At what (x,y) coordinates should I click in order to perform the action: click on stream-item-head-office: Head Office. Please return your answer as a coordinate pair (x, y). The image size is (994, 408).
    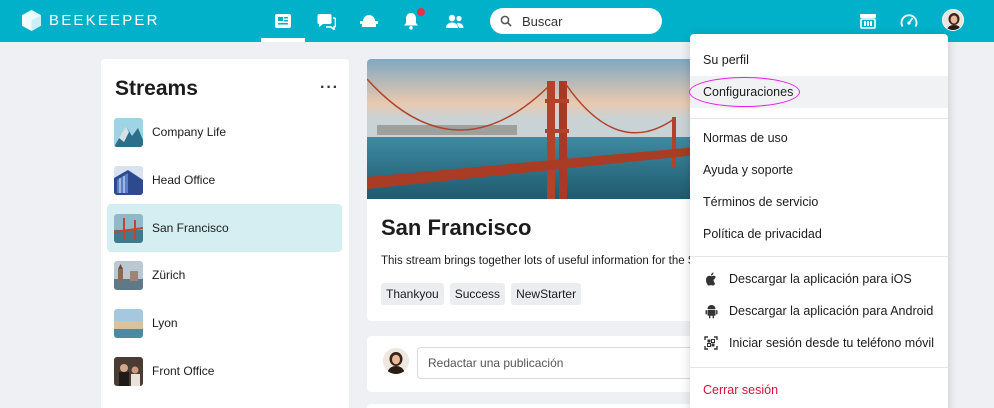
    Looking at the image, I should click on (224, 180).